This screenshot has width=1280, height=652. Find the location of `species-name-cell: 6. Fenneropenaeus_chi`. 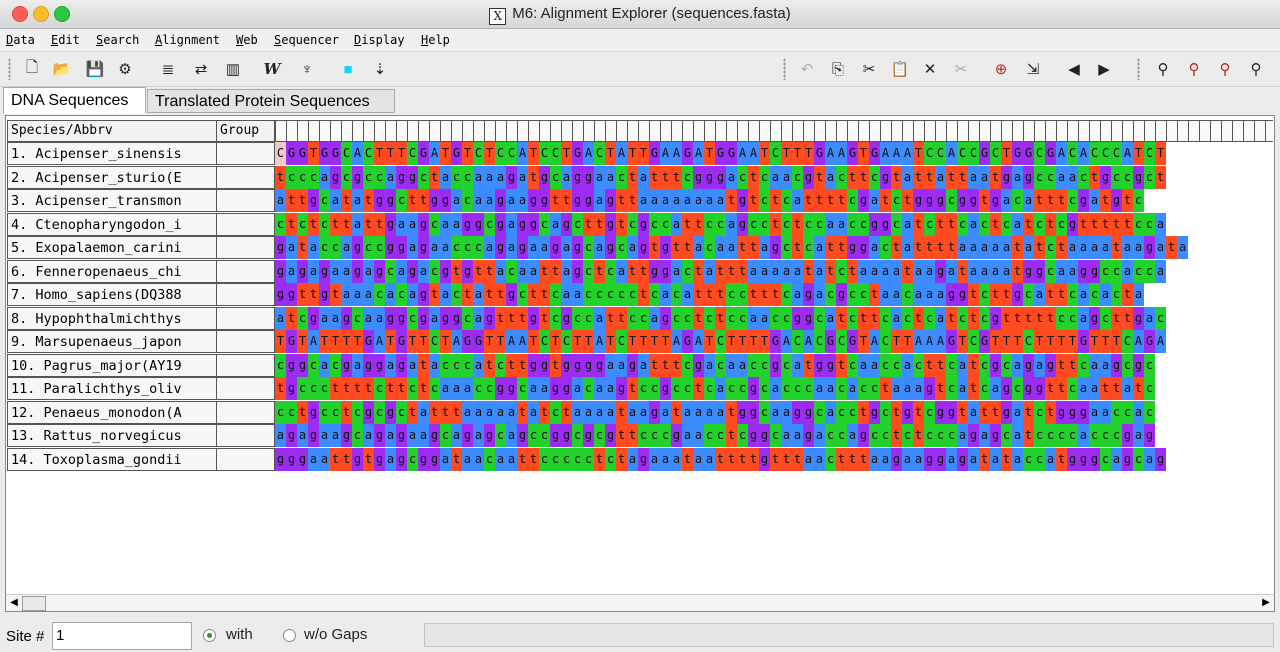

species-name-cell: 6. Fenneropenaeus_chi is located at coordinates (112, 271).